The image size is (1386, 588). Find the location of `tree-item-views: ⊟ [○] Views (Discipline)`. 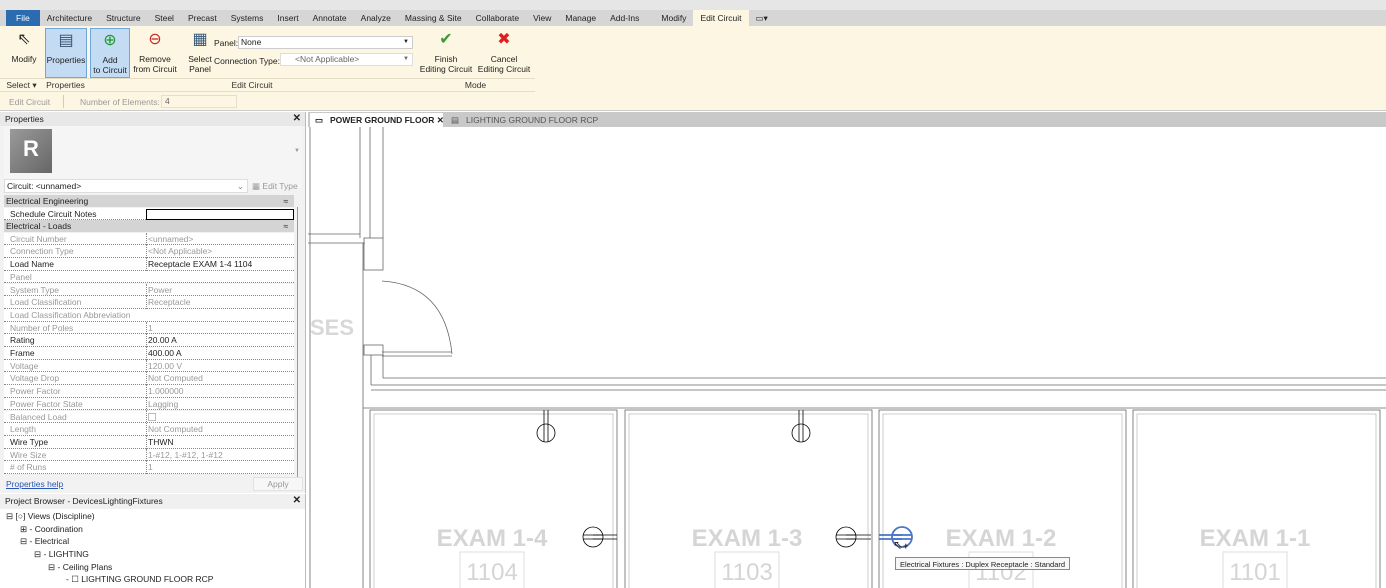

tree-item-views: ⊟ [○] Views (Discipline) is located at coordinates (50, 516).